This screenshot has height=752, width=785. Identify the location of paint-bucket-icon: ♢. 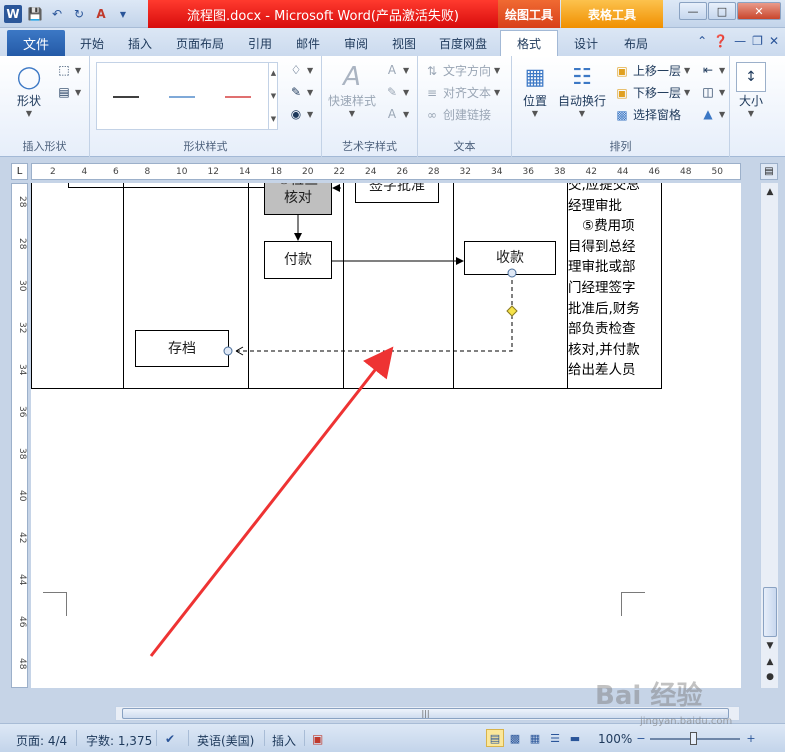
(296, 70).